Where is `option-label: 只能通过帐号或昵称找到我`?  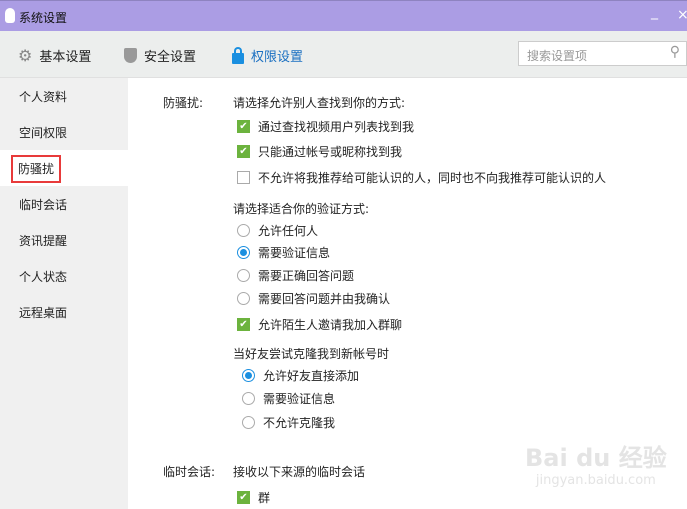
option-label: 只能通过帐号或昵称找到我 is located at coordinates (330, 152).